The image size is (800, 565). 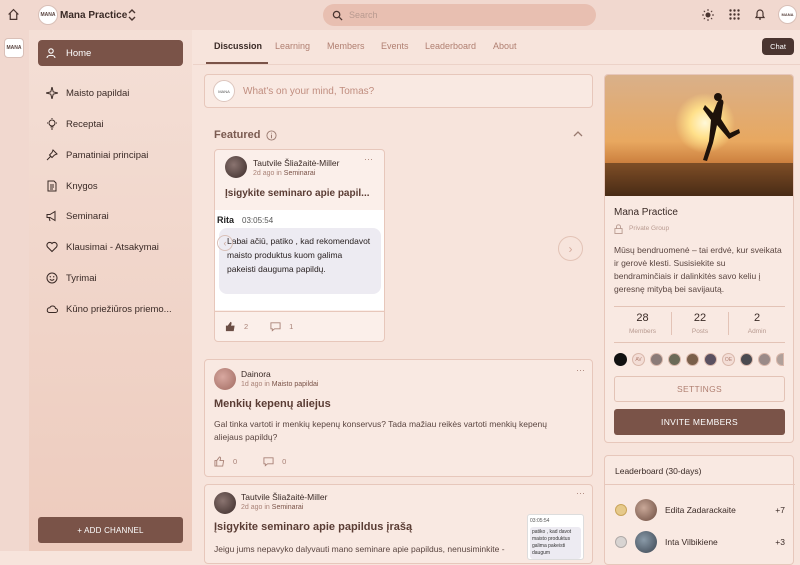 I want to click on add-channel-button: + ADD CHANNEL, so click(x=110, y=530).